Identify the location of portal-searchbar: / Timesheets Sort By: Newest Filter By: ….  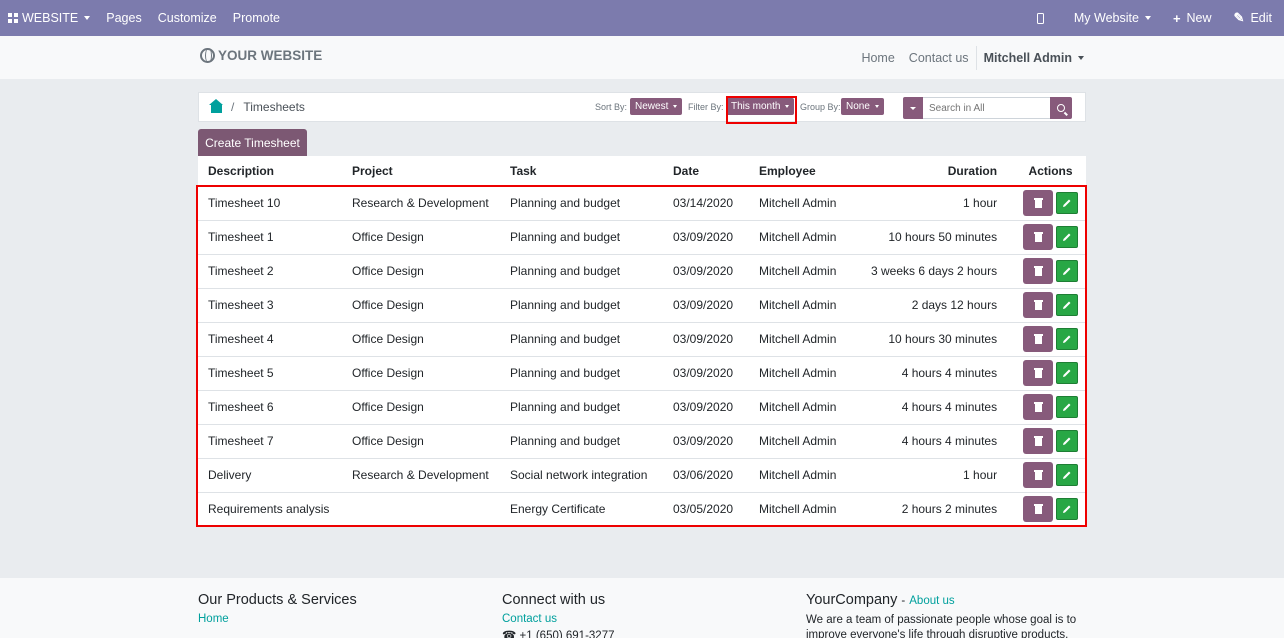
(642, 108).